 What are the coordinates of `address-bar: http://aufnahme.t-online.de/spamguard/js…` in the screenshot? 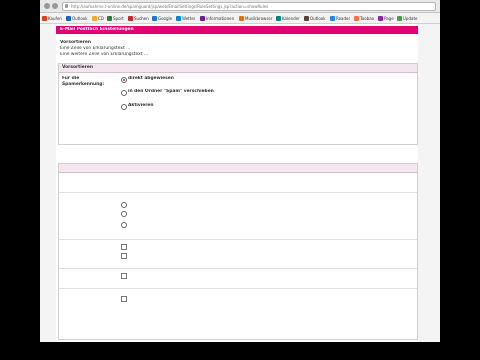 It's located at (240, 6).